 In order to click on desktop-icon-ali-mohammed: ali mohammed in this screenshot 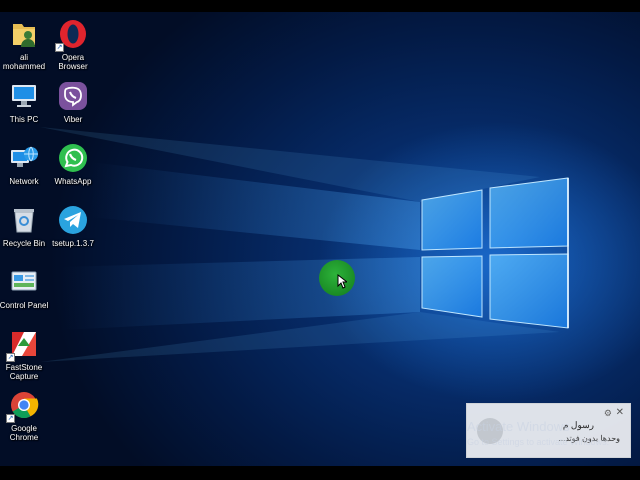, I will do `click(25, 44)`.